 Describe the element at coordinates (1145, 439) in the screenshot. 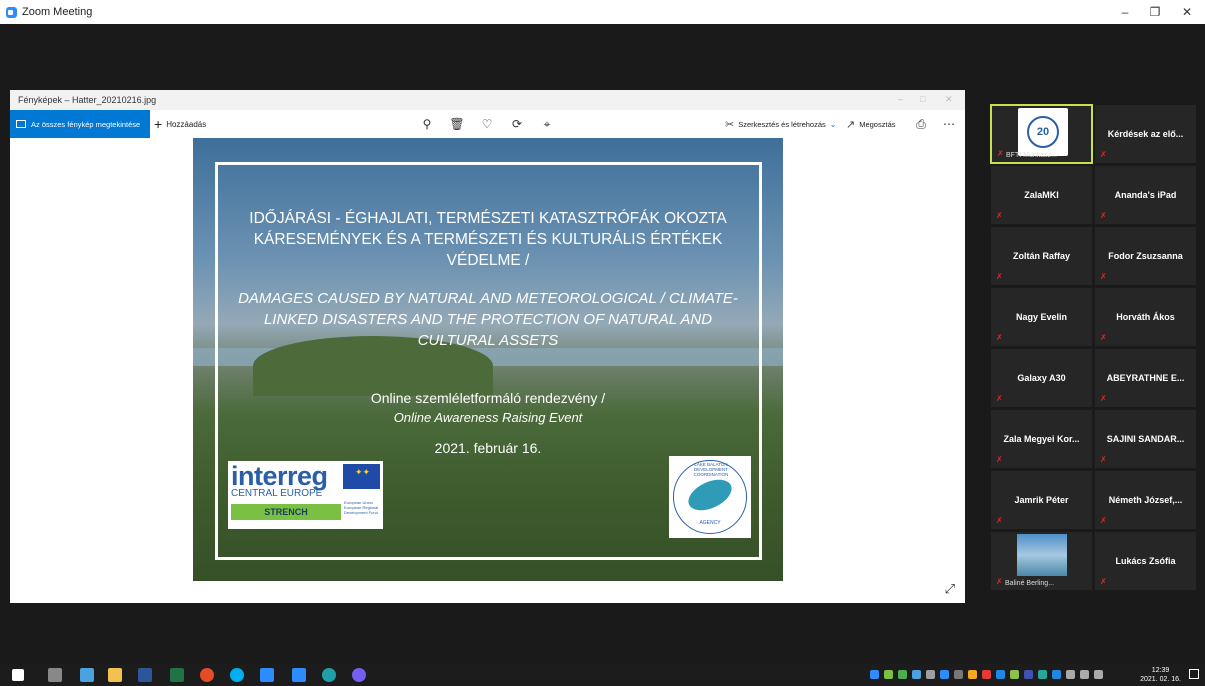

I see `participant-tile: SAJINI SANDAR... ✗` at that location.